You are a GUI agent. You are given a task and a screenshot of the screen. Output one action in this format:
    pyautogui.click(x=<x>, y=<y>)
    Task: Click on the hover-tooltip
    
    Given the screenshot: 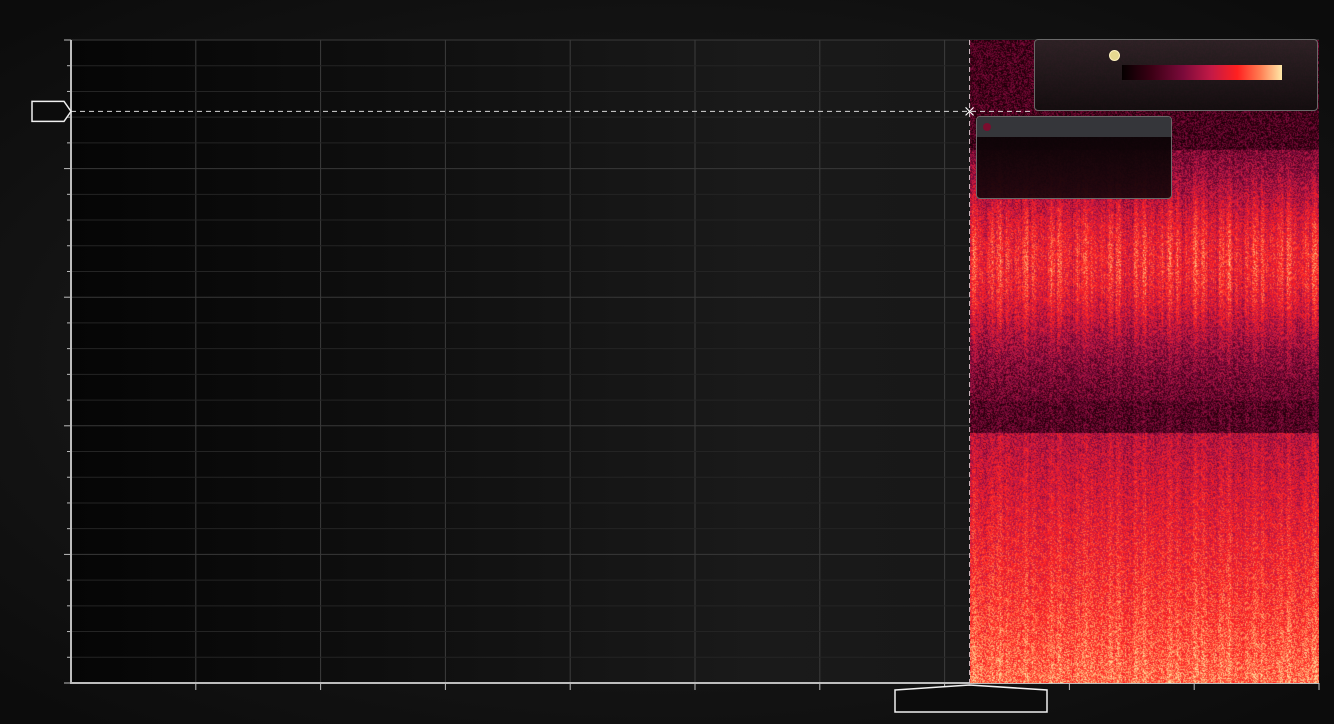 What is the action you would take?
    pyautogui.click(x=1074, y=157)
    